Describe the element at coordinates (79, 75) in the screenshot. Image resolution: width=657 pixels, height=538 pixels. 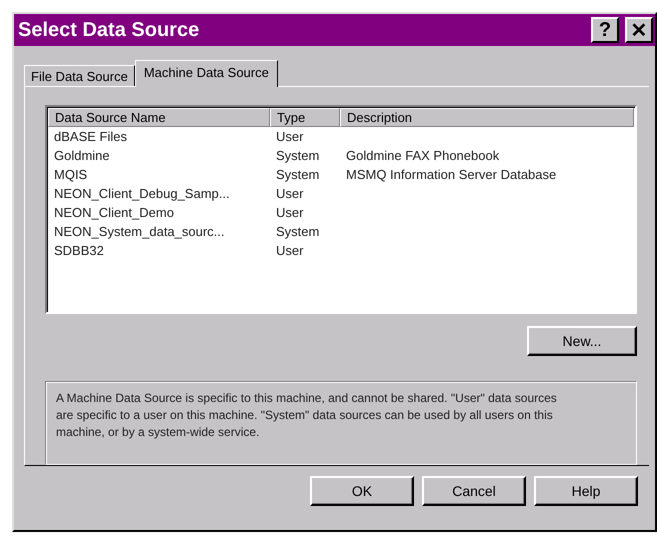
I see `tab: File Data Source` at that location.